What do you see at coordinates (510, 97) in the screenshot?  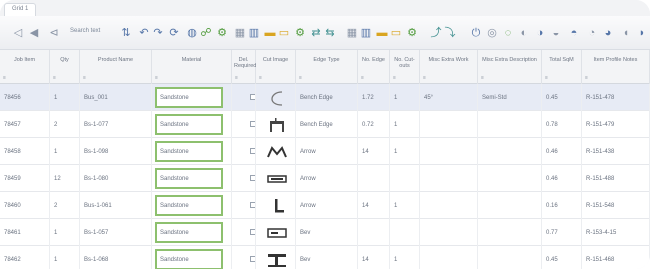 I see `cell-misc-extra-description: Semi-Std` at bounding box center [510, 97].